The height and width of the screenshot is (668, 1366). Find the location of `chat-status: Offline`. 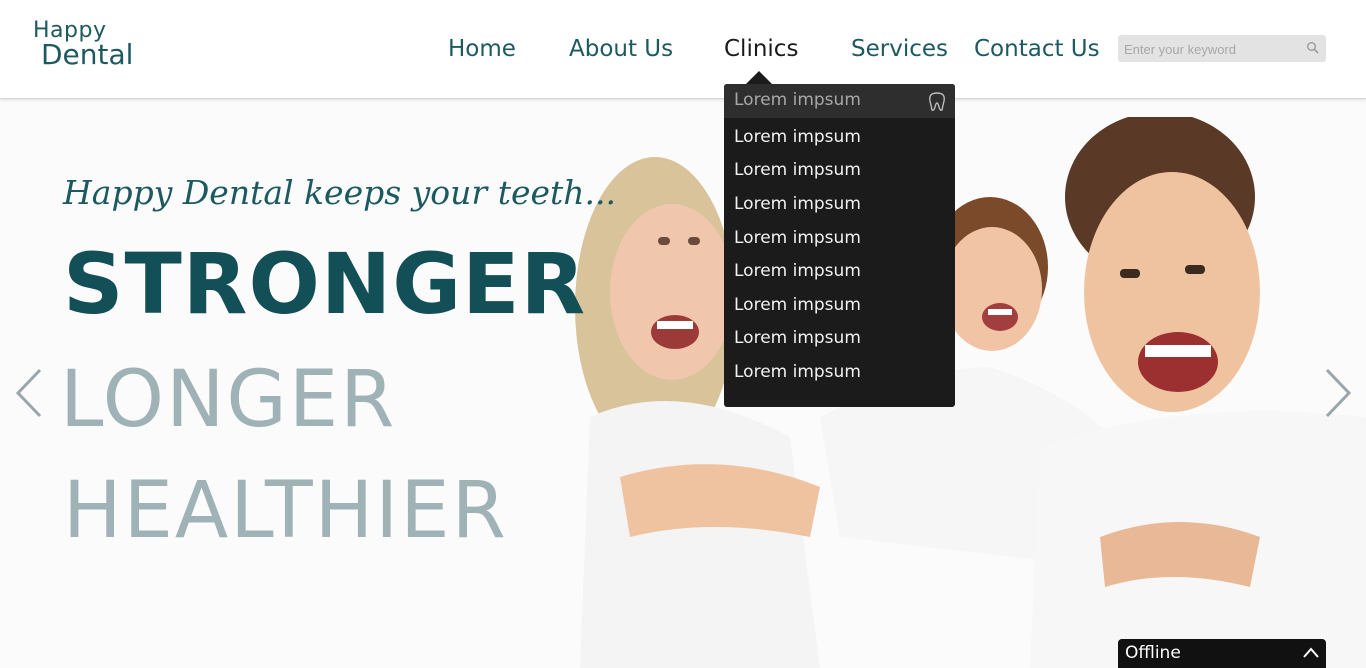

chat-status: Offline is located at coordinates (1153, 653).